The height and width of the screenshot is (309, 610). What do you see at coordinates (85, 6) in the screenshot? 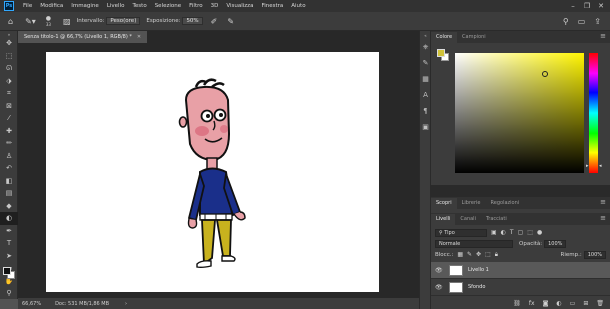
I see `menu-immagine: Immagine` at bounding box center [85, 6].